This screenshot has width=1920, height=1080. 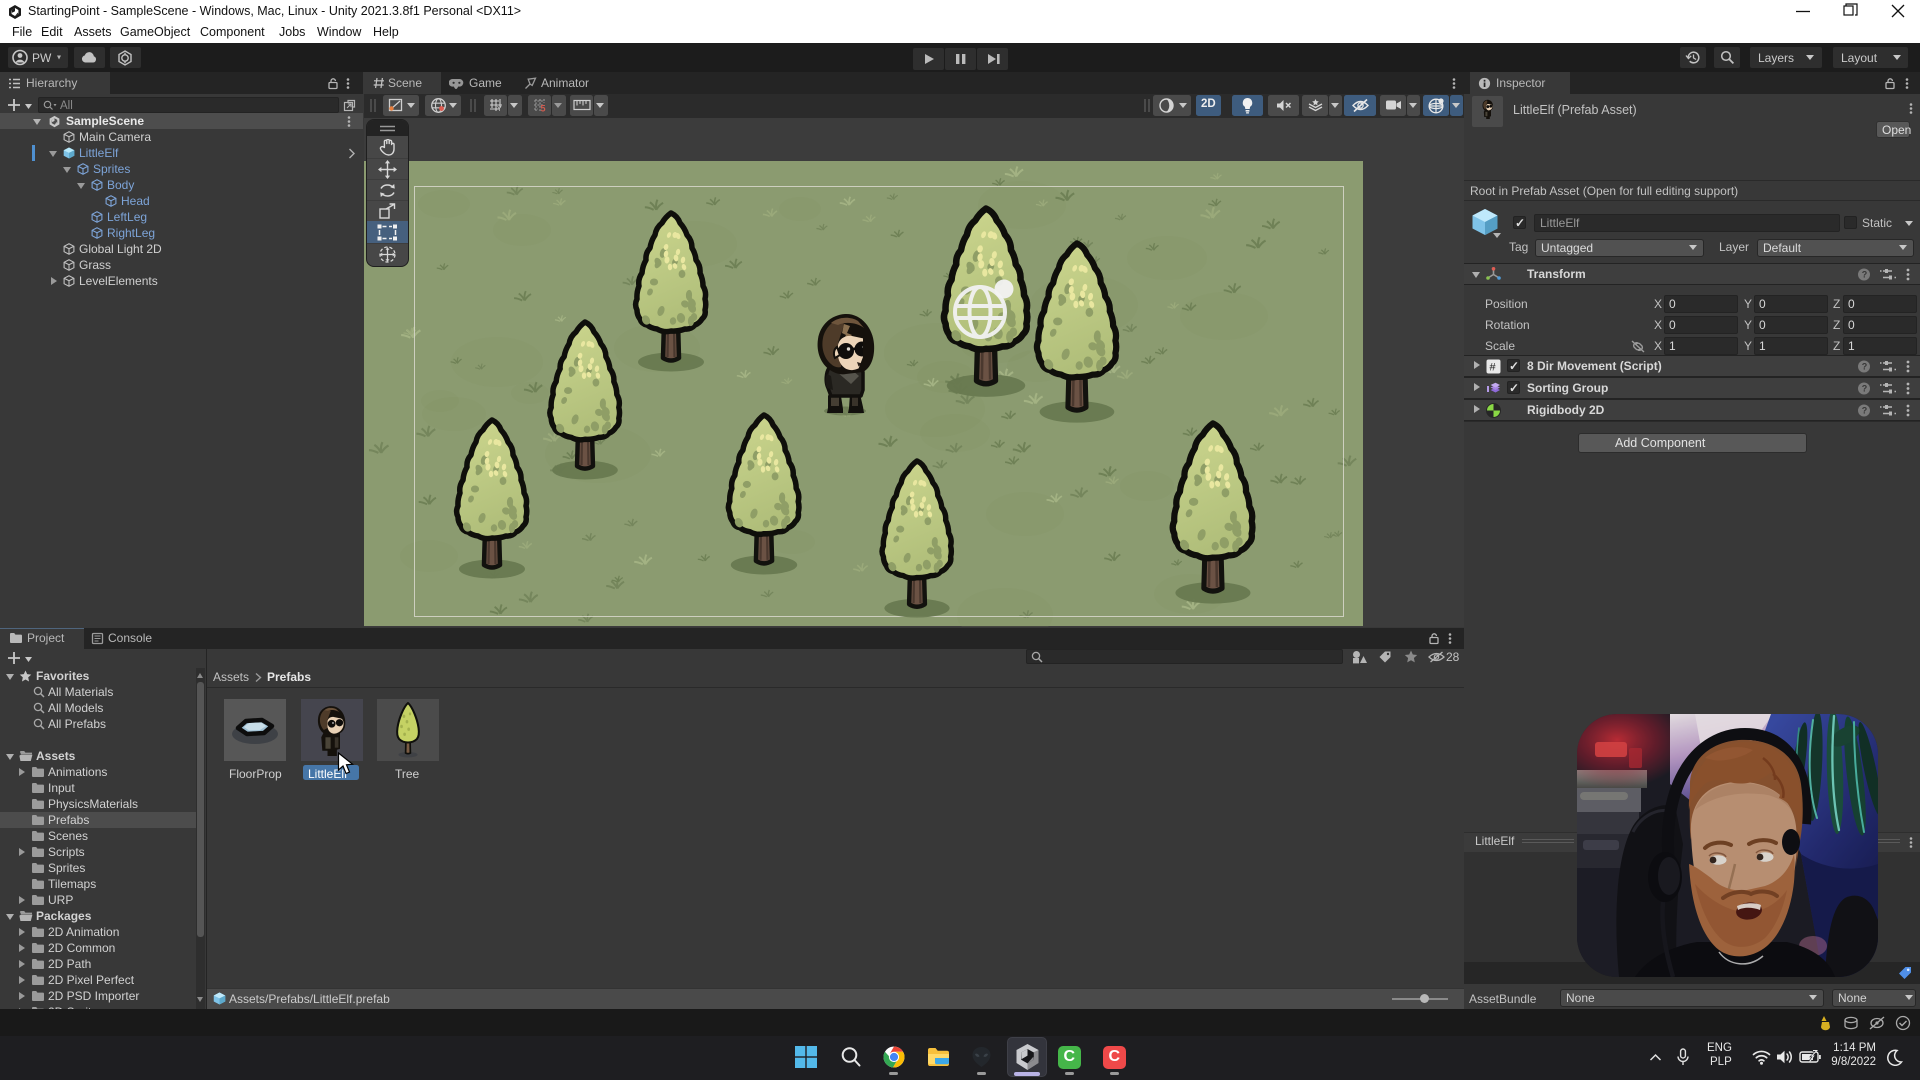 I want to click on svg-text: Y, so click(x=499, y=109).